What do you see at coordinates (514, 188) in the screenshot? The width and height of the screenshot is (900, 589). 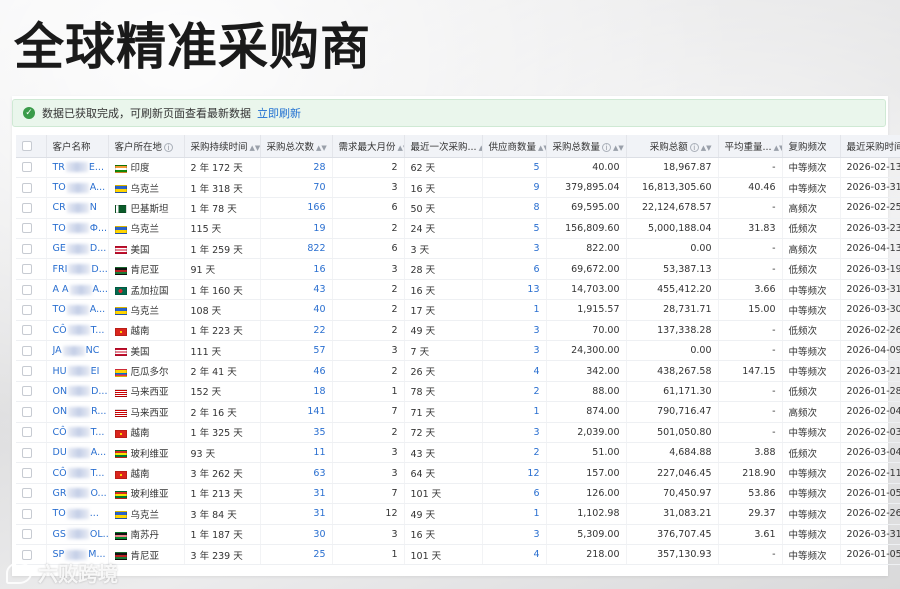 I see `suppliers-cell: 9` at bounding box center [514, 188].